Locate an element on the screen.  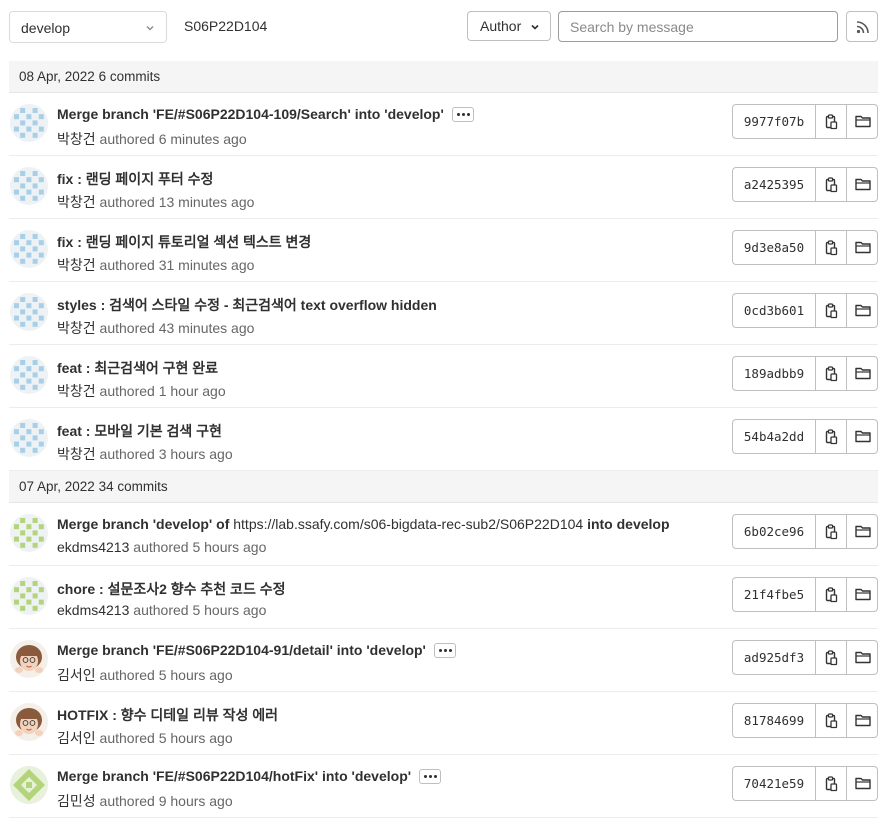
commit-title-tail: into develop is located at coordinates (626, 524).